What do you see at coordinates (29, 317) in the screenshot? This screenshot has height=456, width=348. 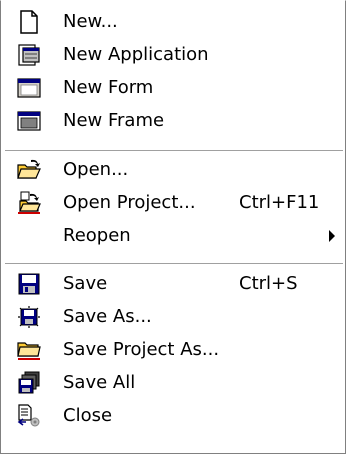 I see `save-as-icon` at bounding box center [29, 317].